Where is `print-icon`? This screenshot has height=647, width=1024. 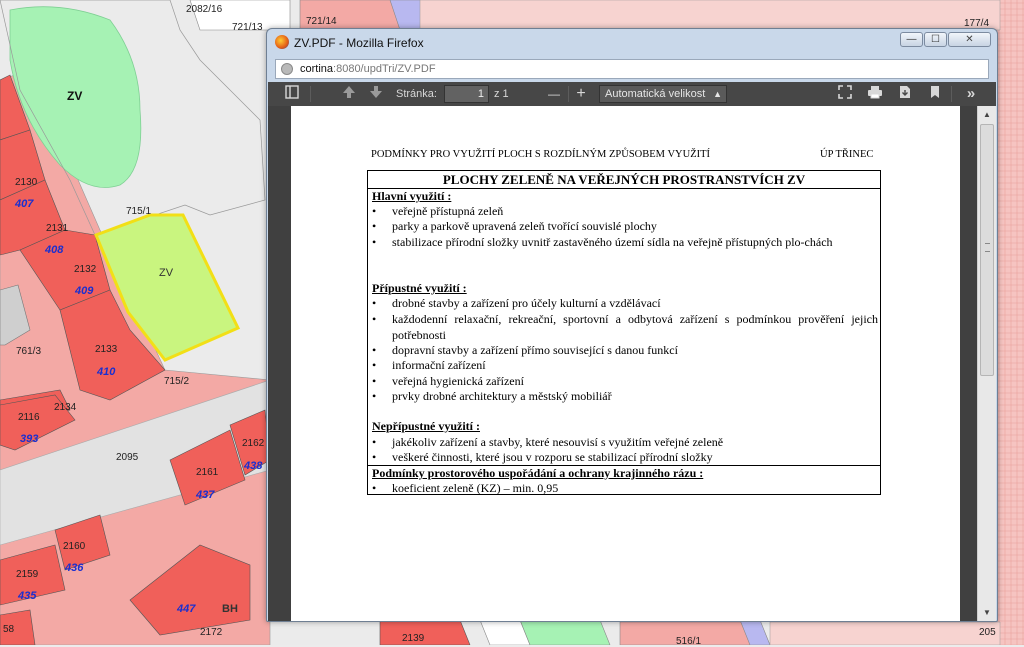 print-icon is located at coordinates (875, 94).